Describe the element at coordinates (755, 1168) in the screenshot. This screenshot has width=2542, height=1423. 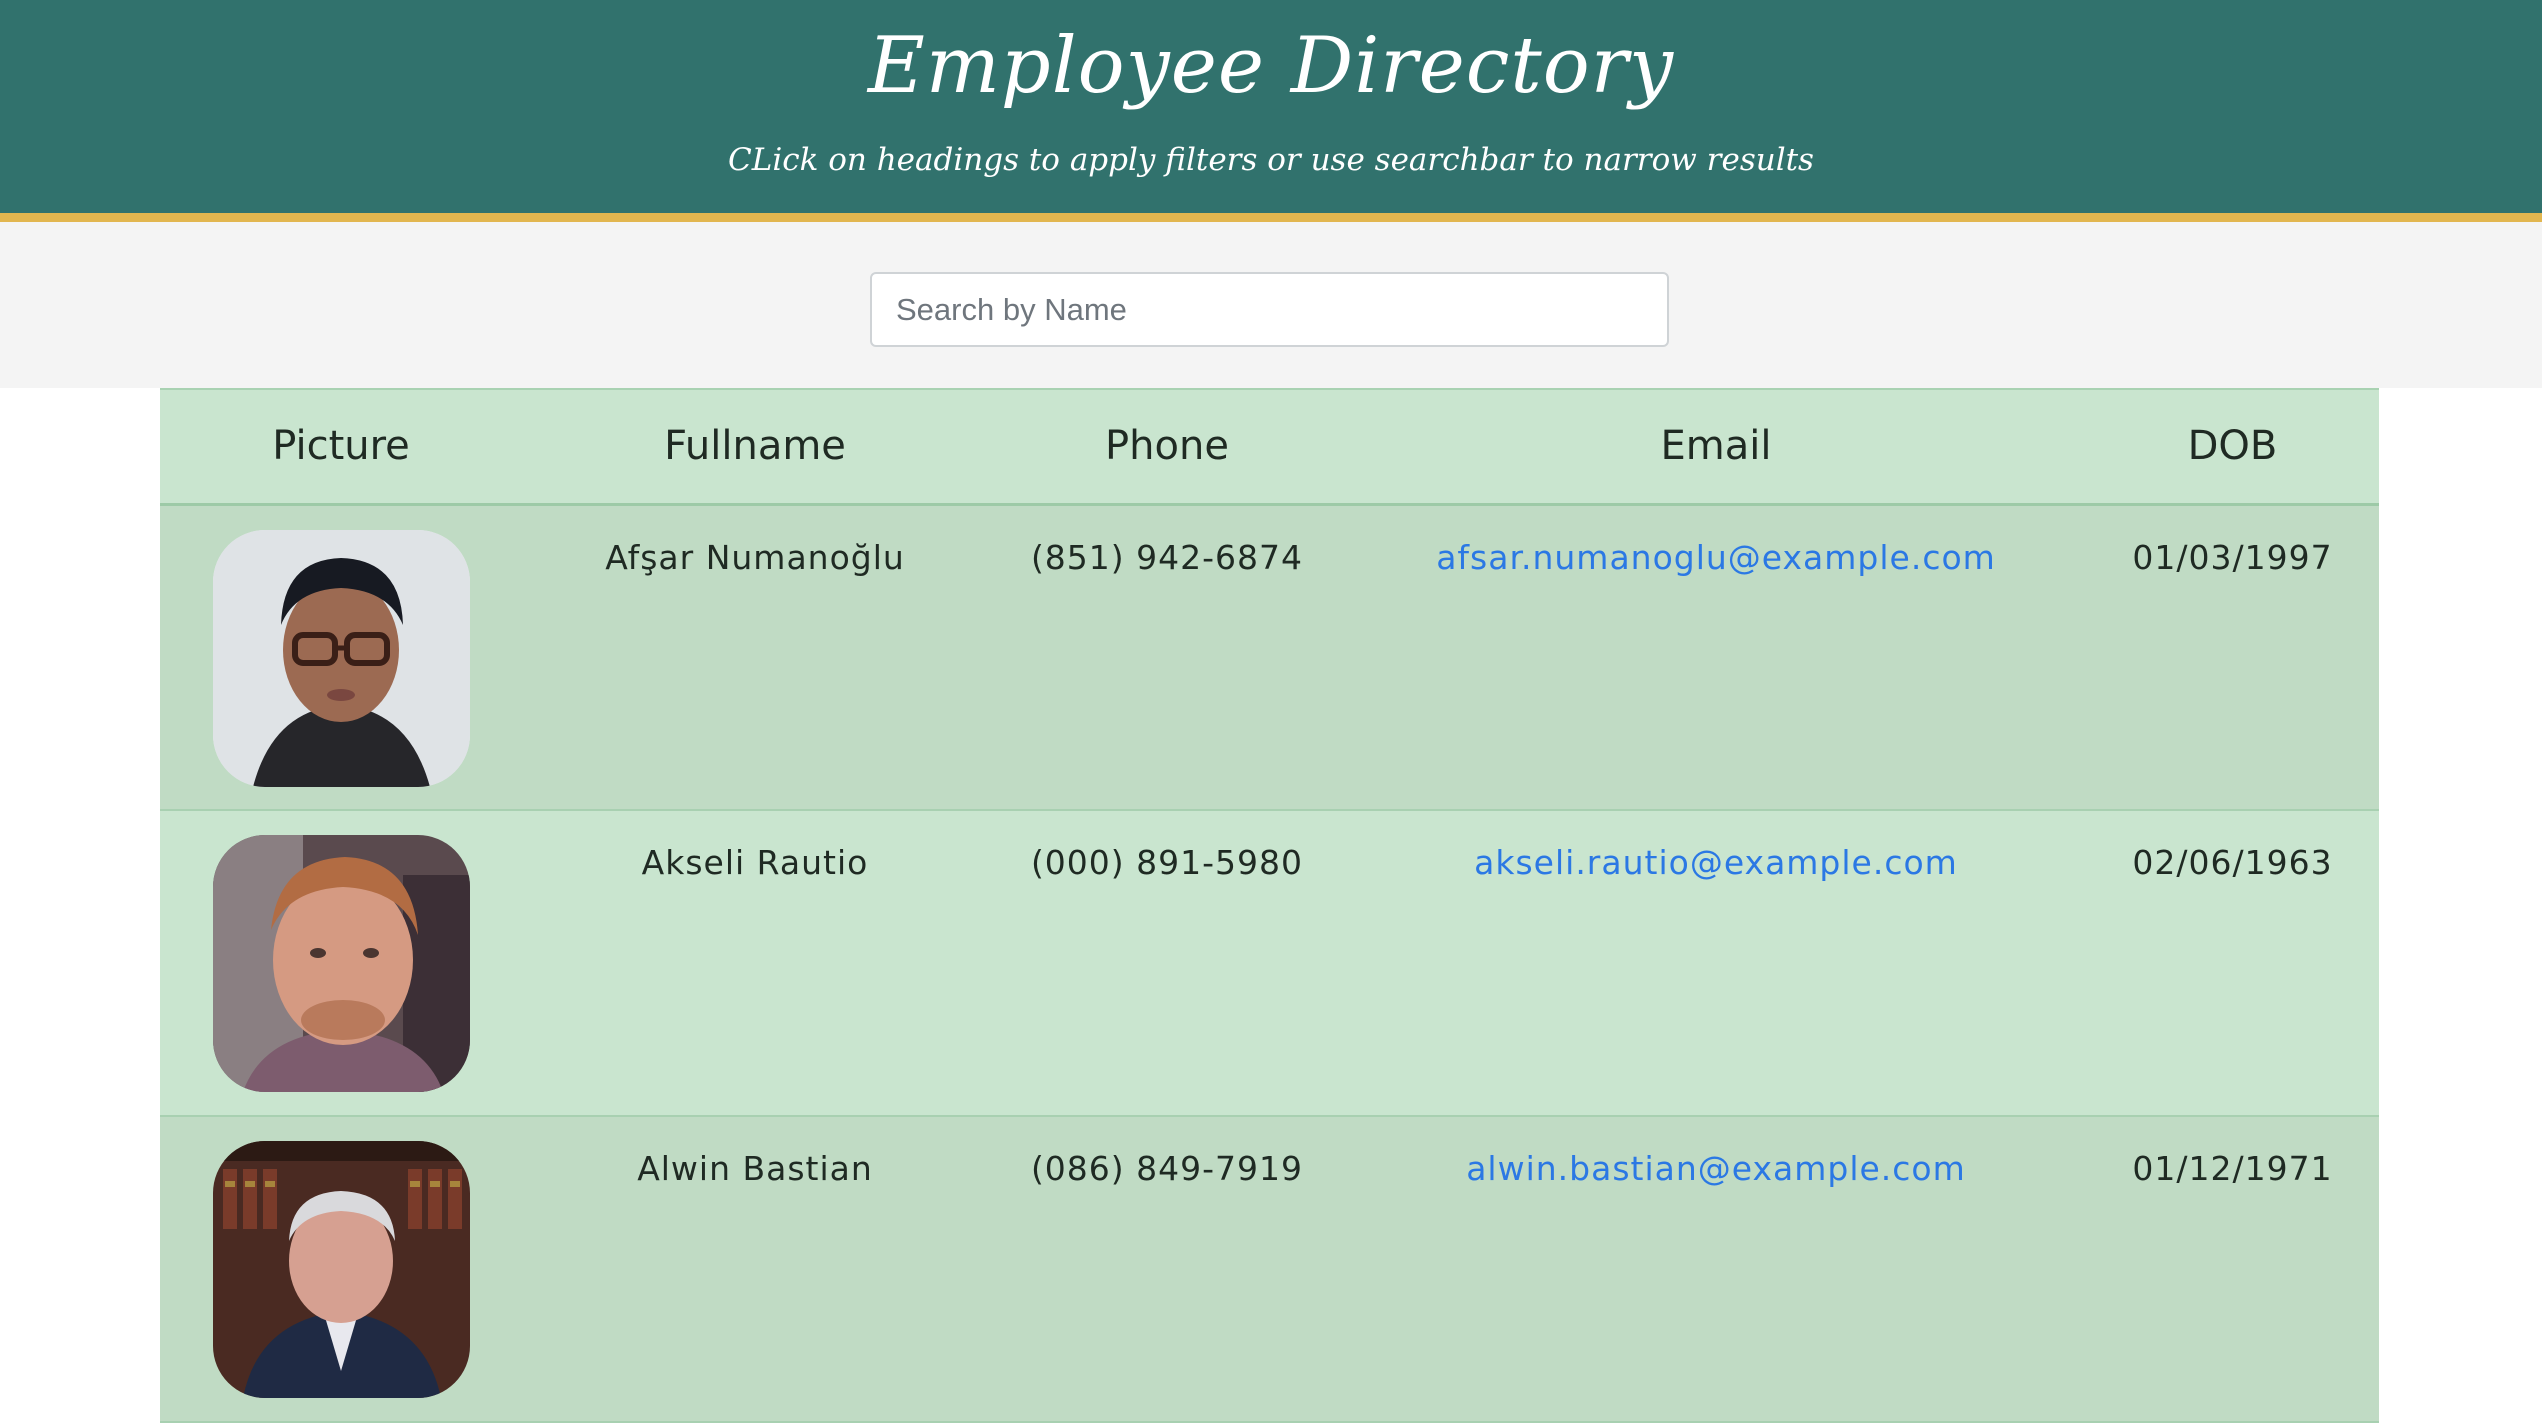
I see `fullname-cell: Alwin Bastian` at that location.